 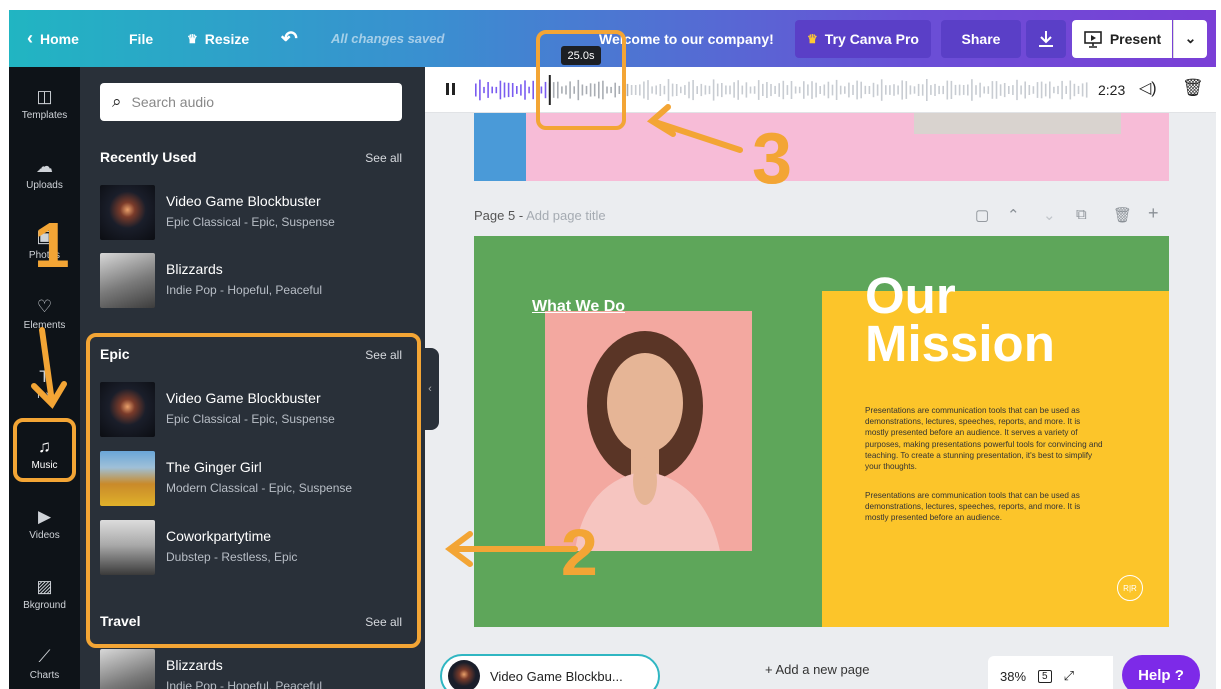 What do you see at coordinates (52, 245) in the screenshot?
I see `annotation-number-1: 1` at bounding box center [52, 245].